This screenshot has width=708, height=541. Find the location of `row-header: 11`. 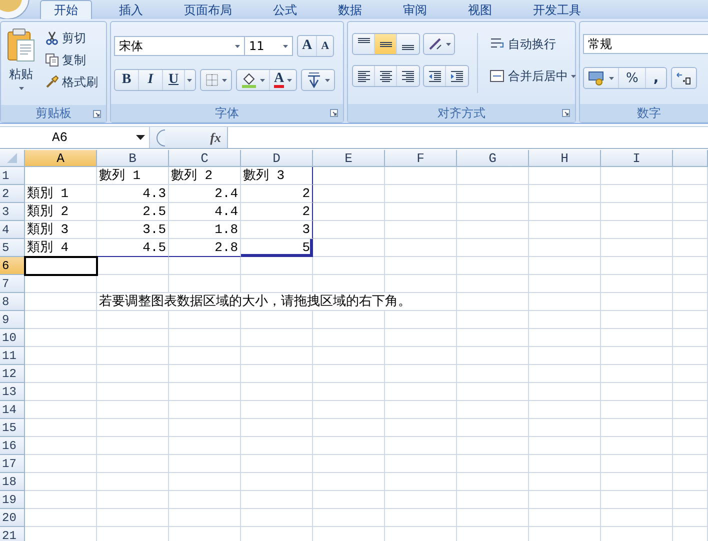

row-header: 11 is located at coordinates (12, 356).